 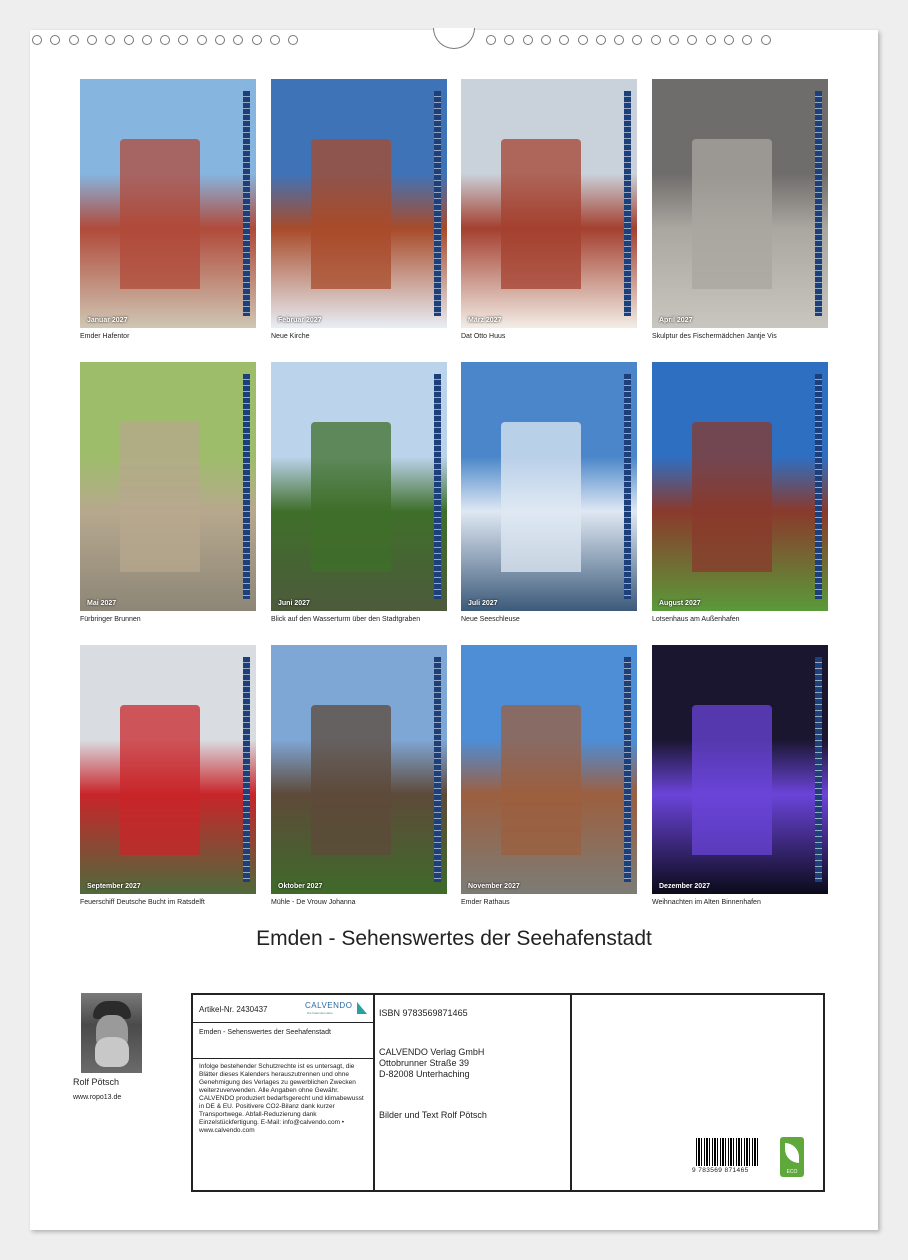 I want to click on month-caption: Mühle - De Vrouw Johanna, so click(x=313, y=902).